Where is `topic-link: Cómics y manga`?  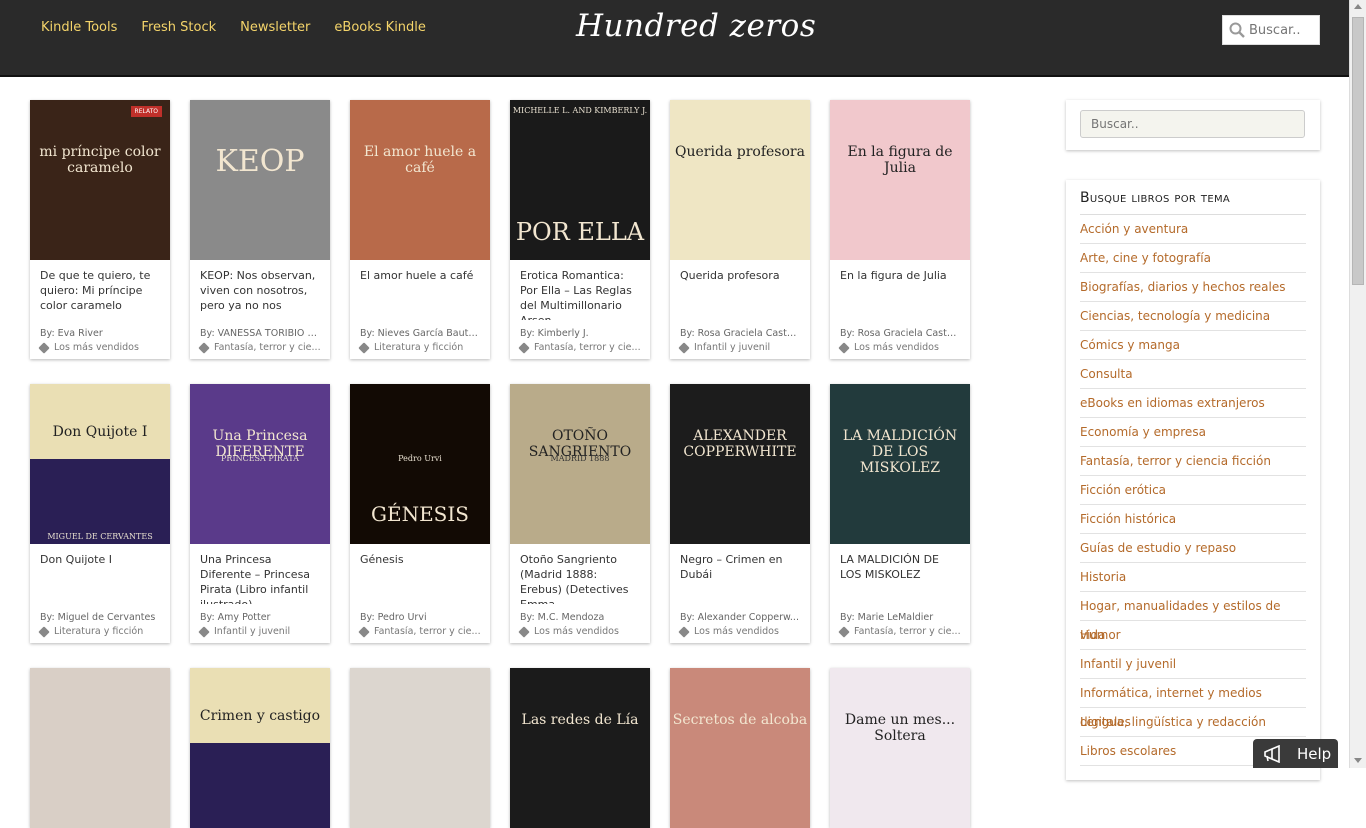 topic-link: Cómics y manga is located at coordinates (1193, 345).